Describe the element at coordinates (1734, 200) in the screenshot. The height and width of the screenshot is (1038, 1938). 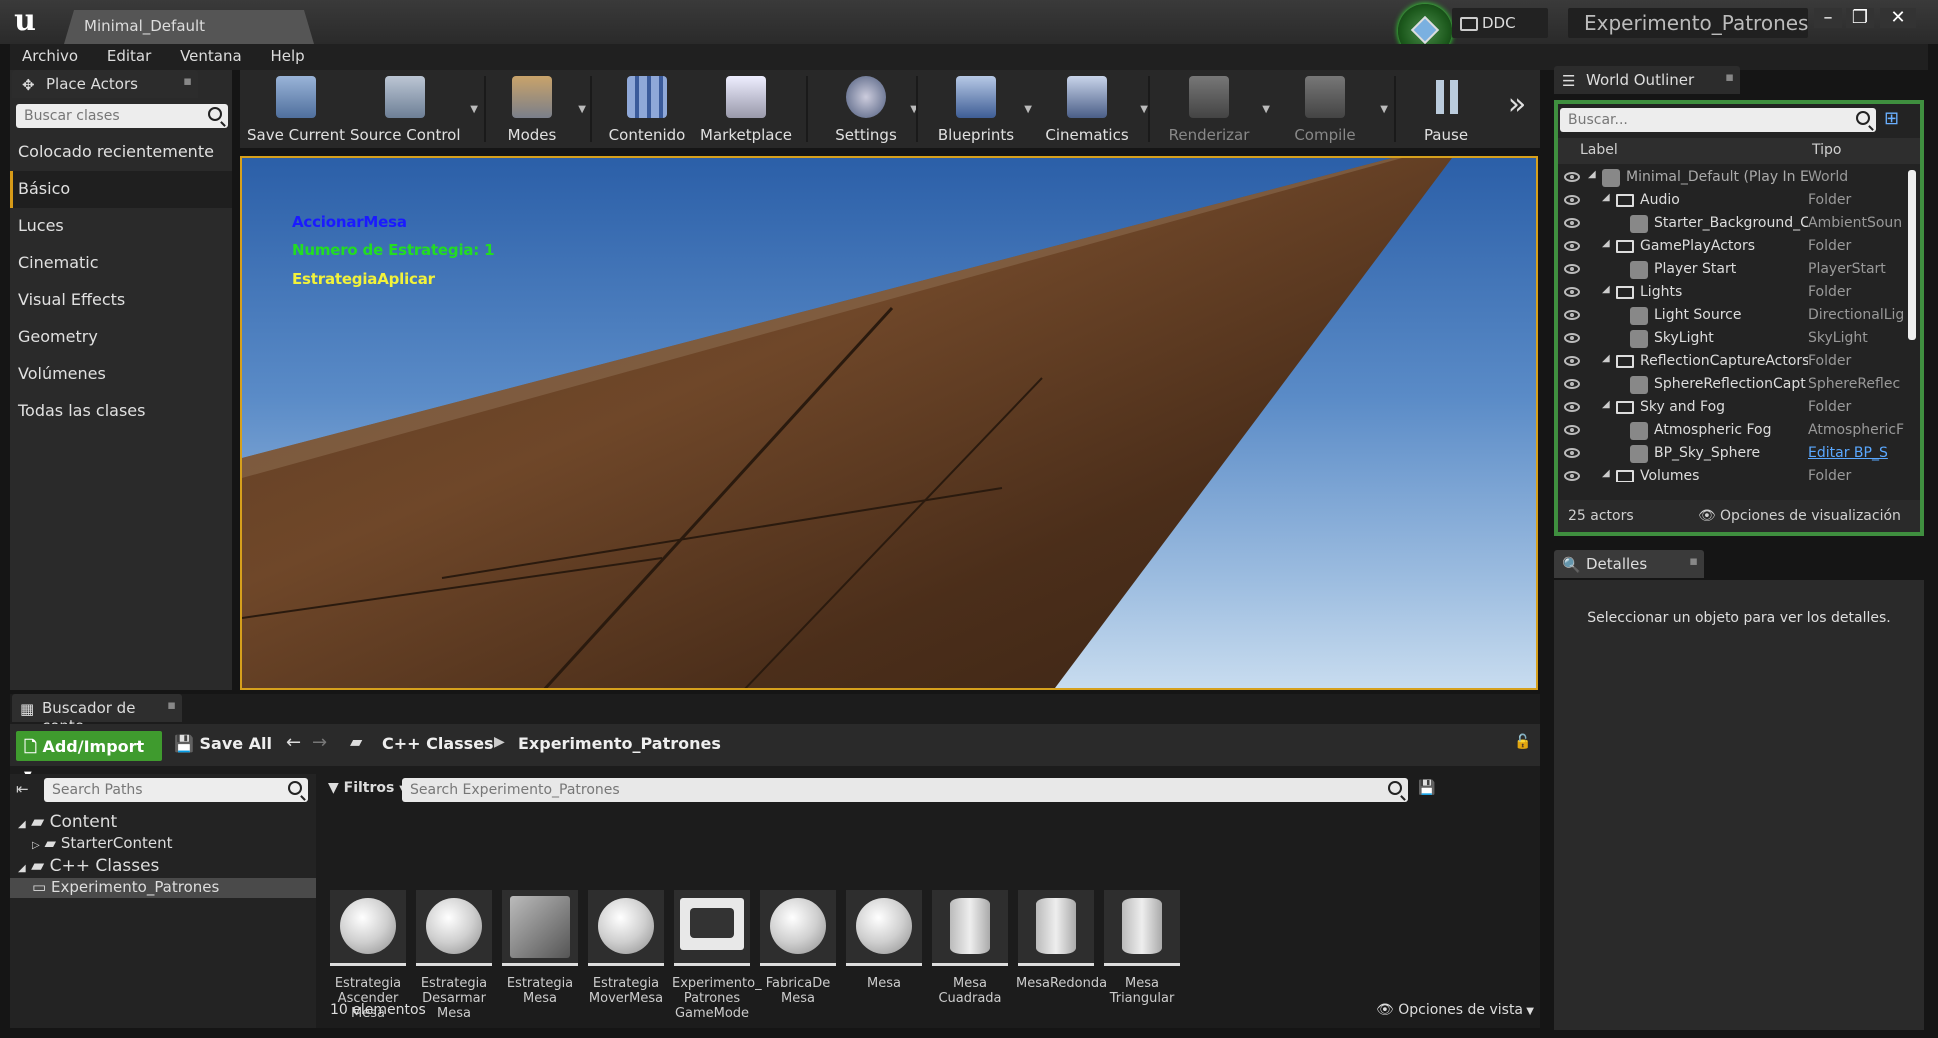
I see `outliner-row: ◢ Audio Folder` at that location.